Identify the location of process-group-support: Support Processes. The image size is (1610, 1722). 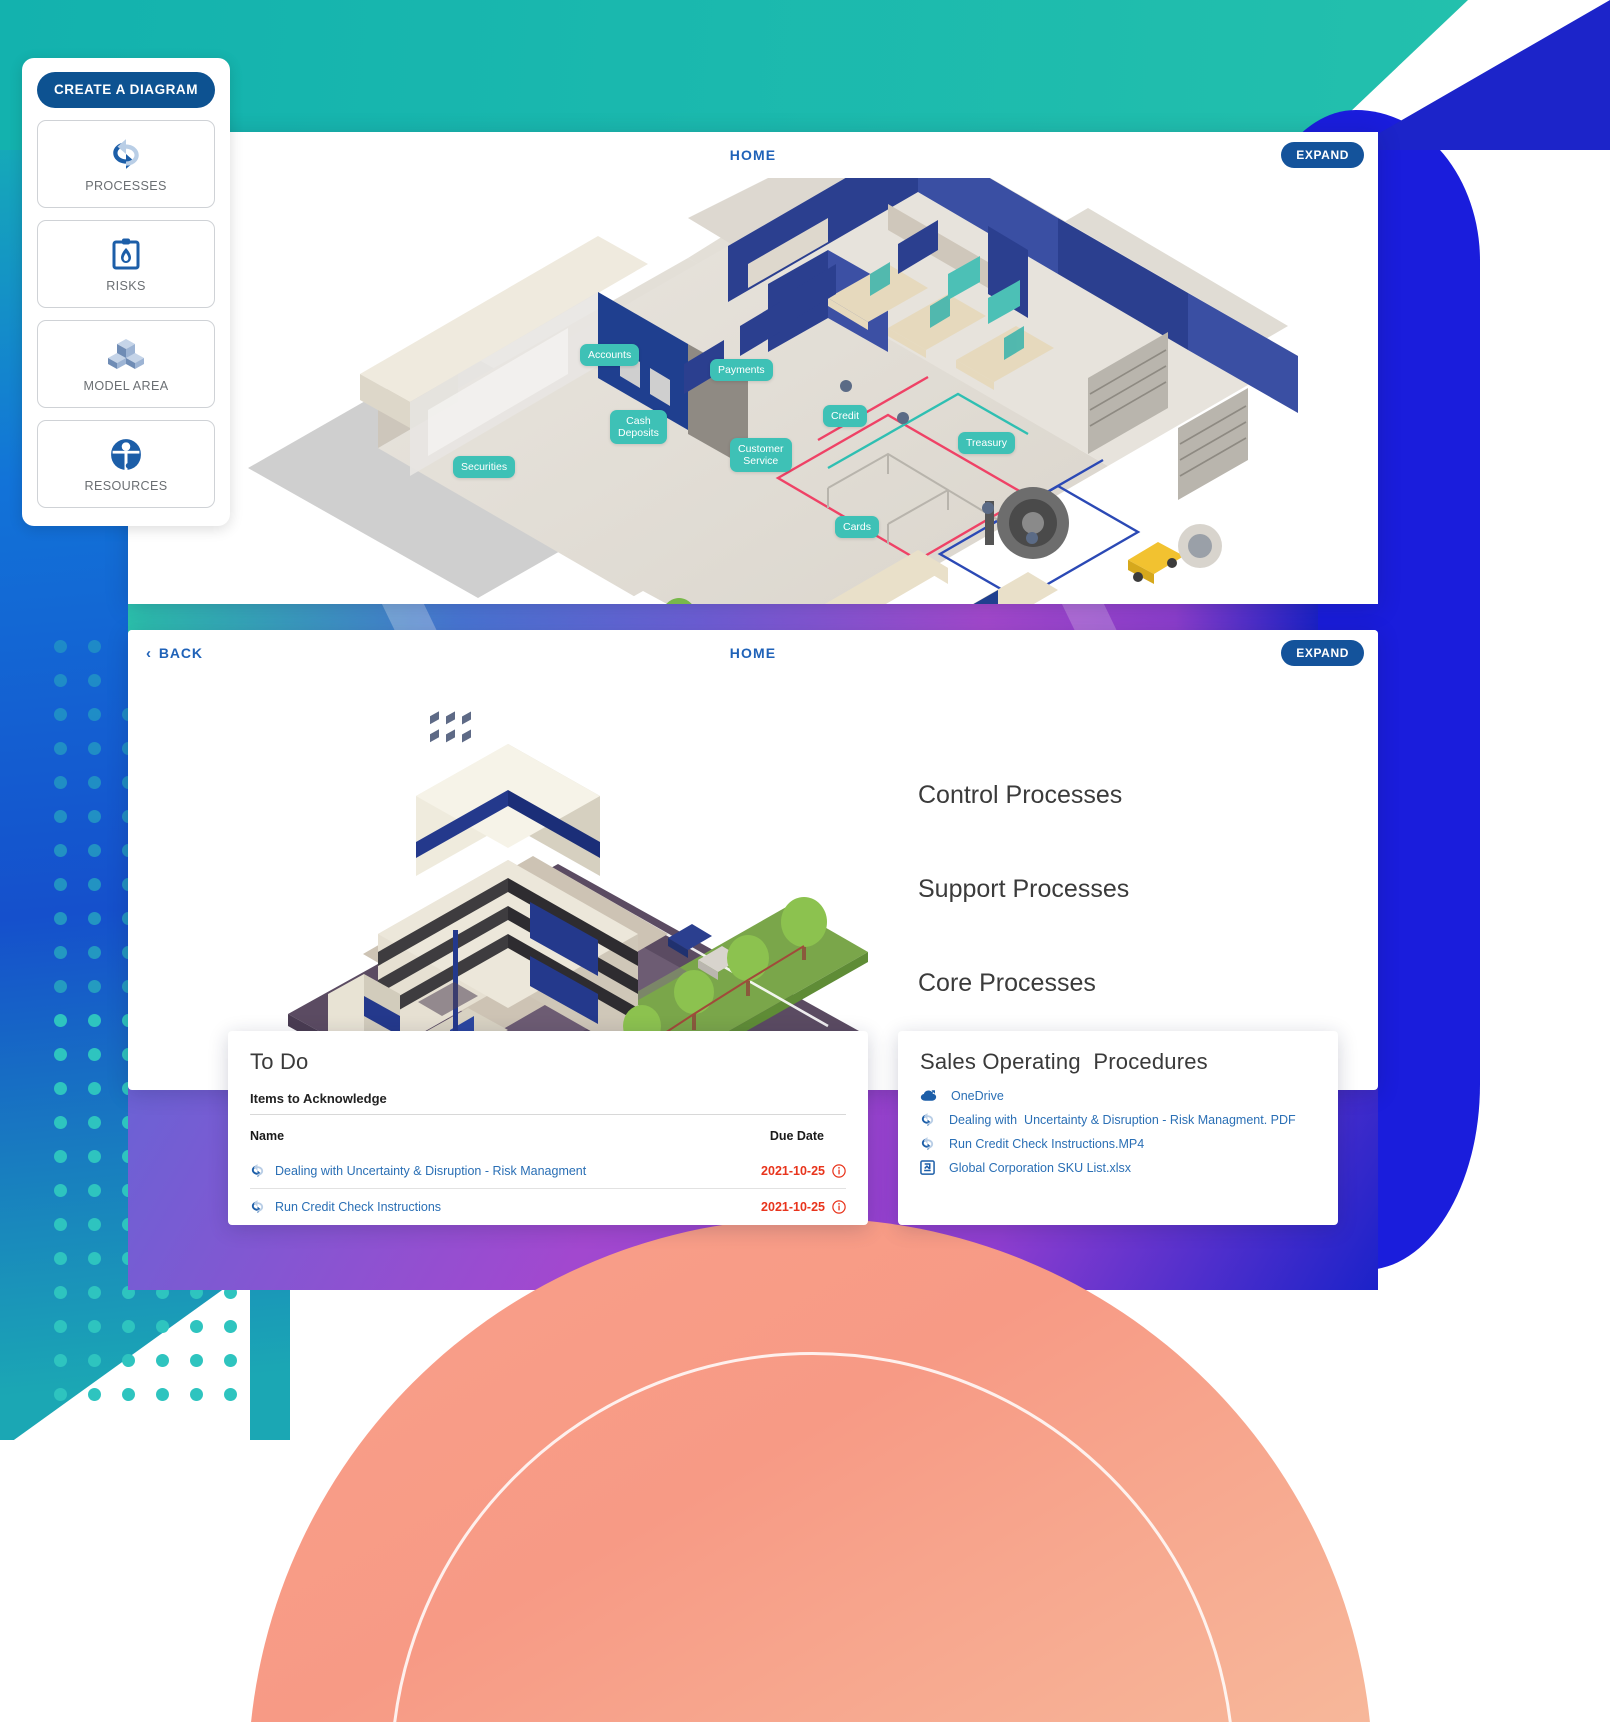
(1023, 889).